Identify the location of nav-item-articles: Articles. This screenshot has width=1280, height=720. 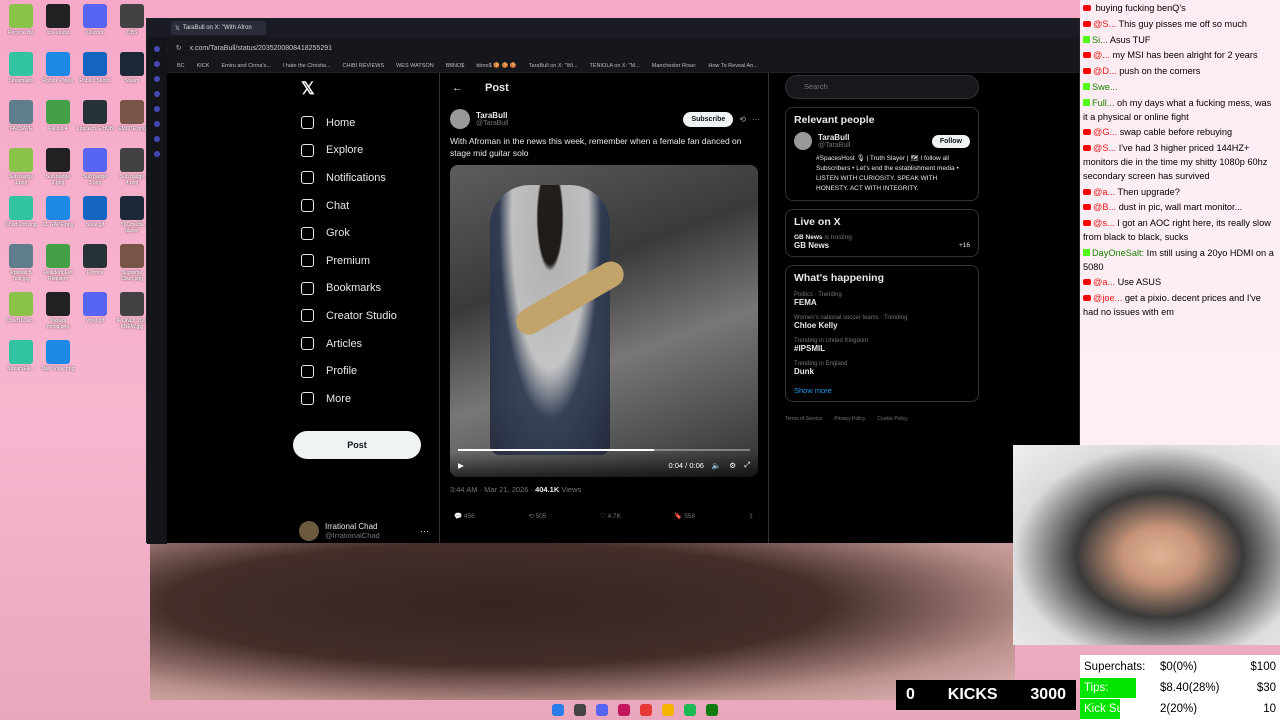
(365, 344).